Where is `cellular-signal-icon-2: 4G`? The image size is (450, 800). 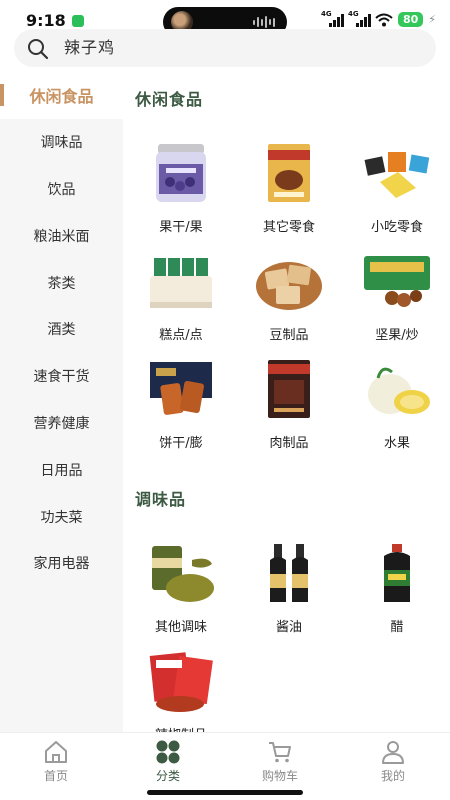 cellular-signal-icon-2: 4G is located at coordinates (359, 18).